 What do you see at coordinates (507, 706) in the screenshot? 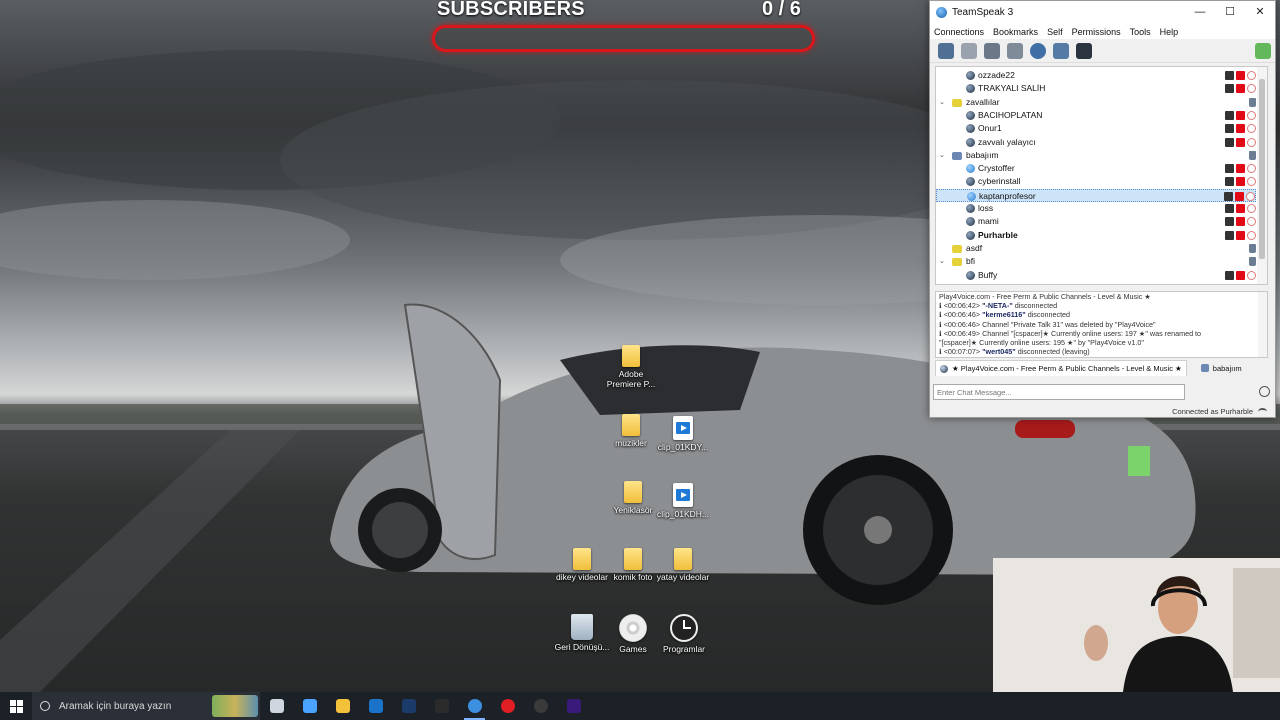
I see `taskbar-app-opera` at bounding box center [507, 706].